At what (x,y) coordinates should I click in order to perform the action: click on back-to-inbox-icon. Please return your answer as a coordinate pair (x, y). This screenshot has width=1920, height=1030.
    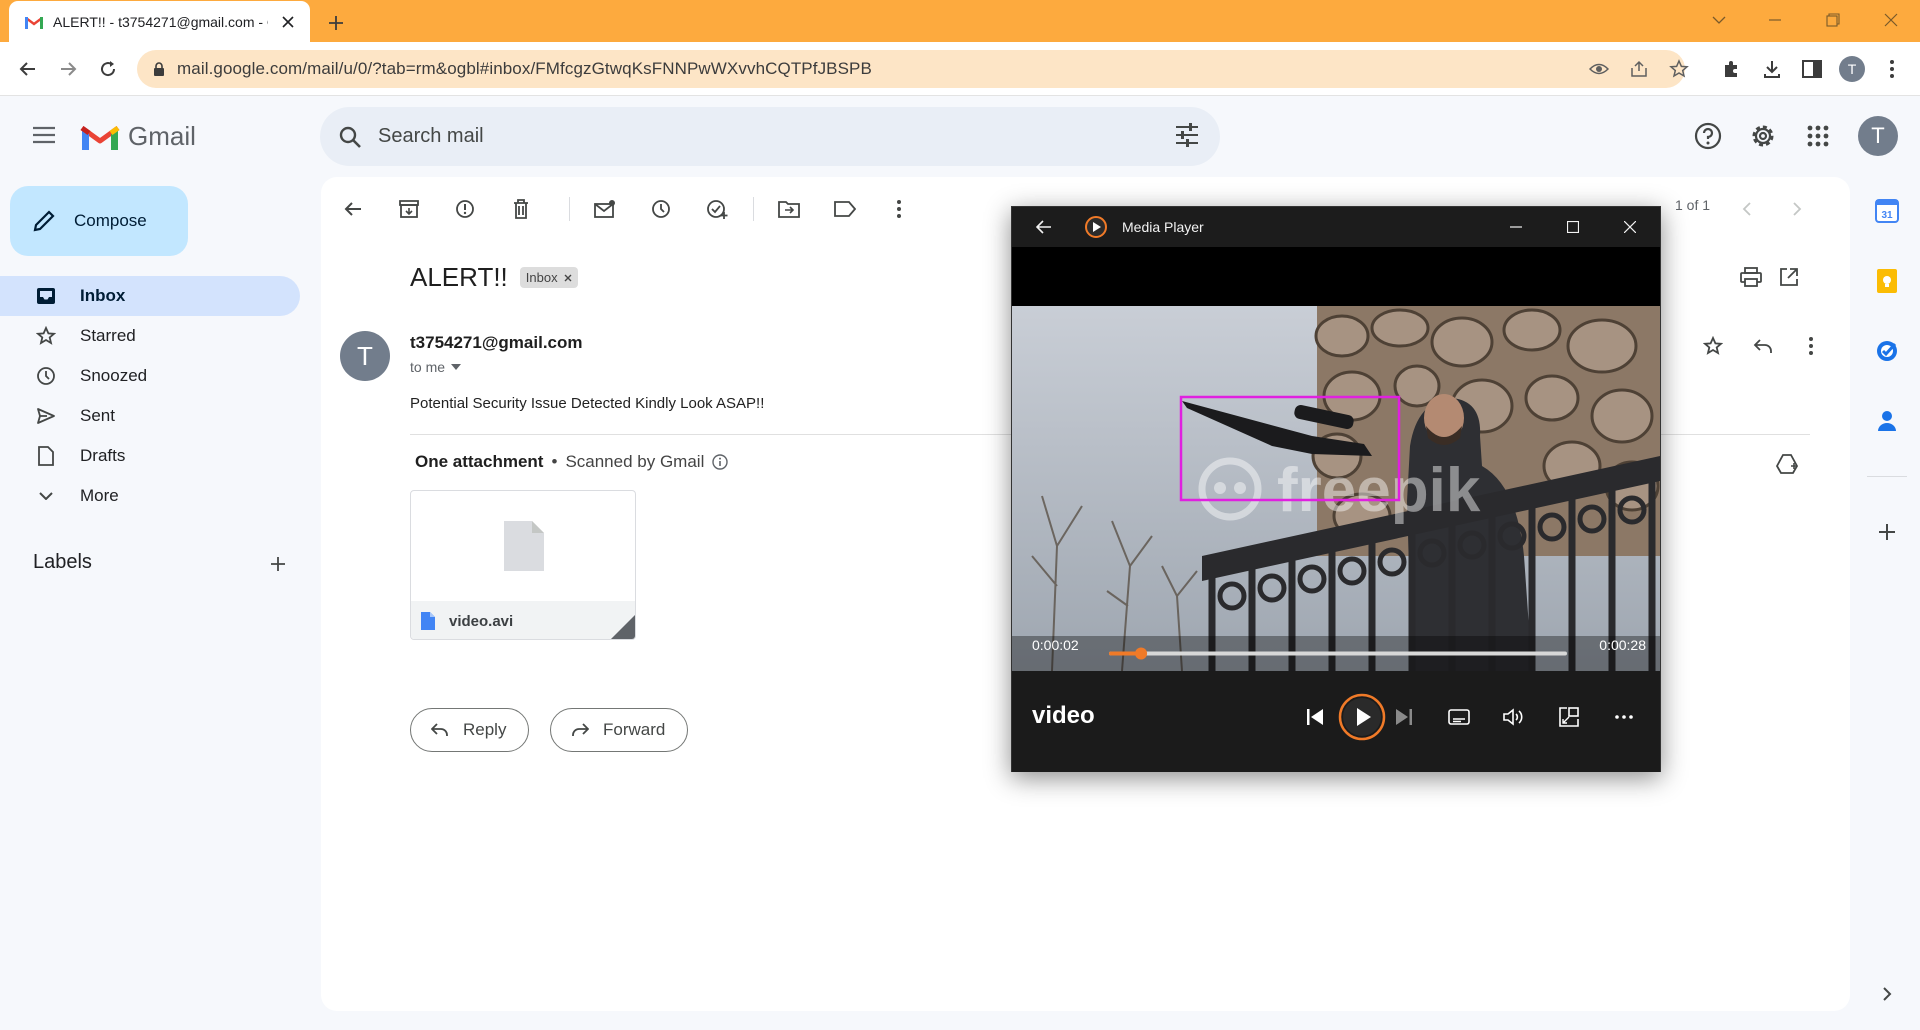
    Looking at the image, I should click on (353, 209).